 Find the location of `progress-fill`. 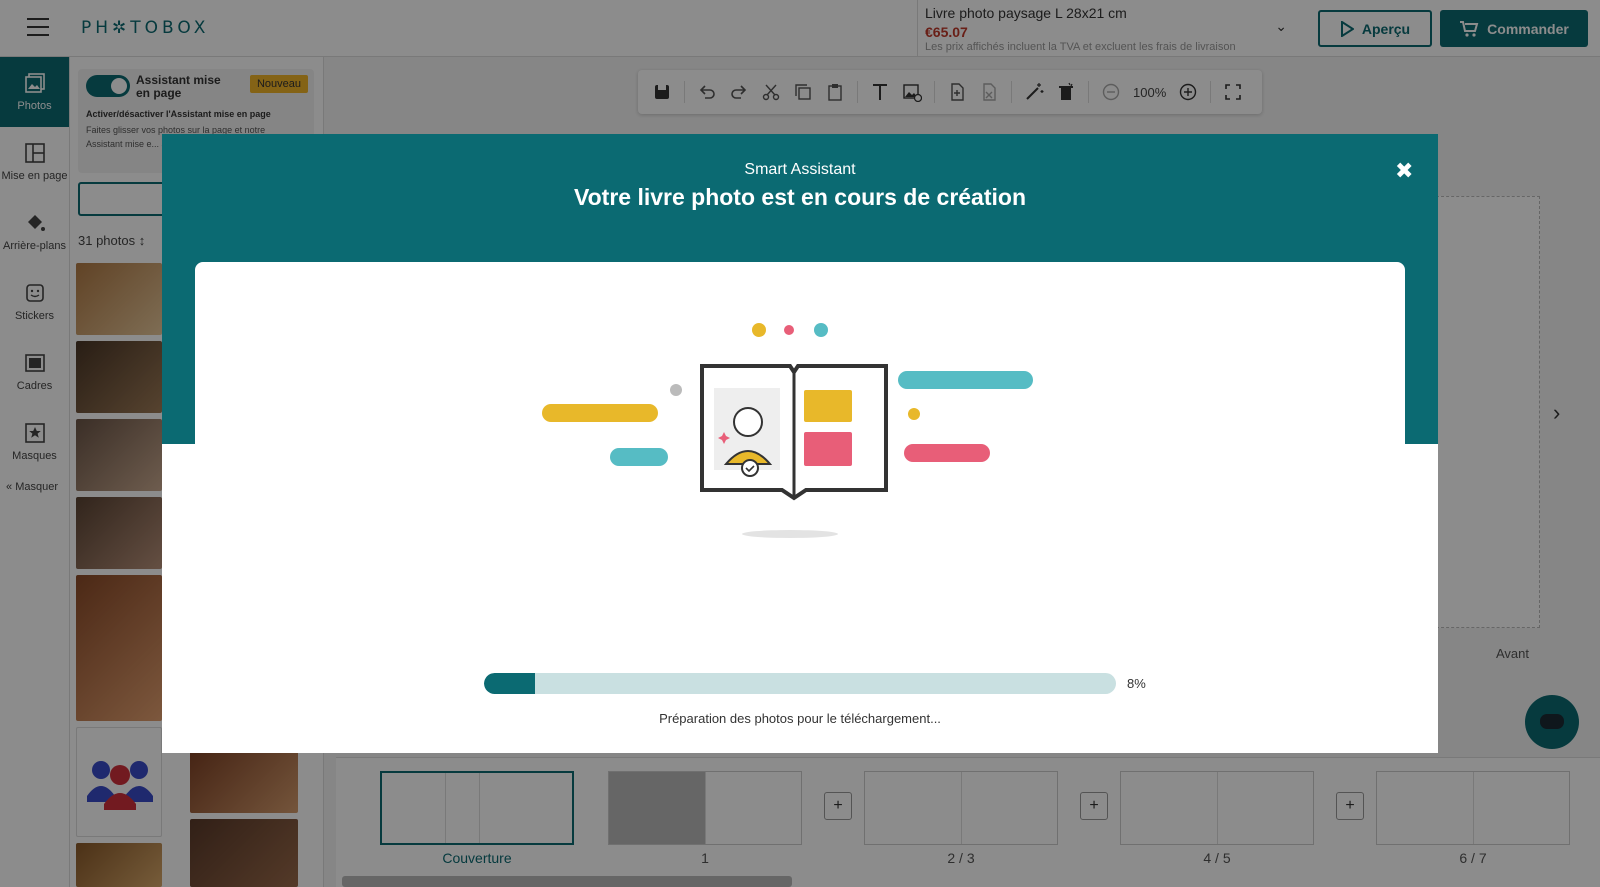

progress-fill is located at coordinates (509, 683).